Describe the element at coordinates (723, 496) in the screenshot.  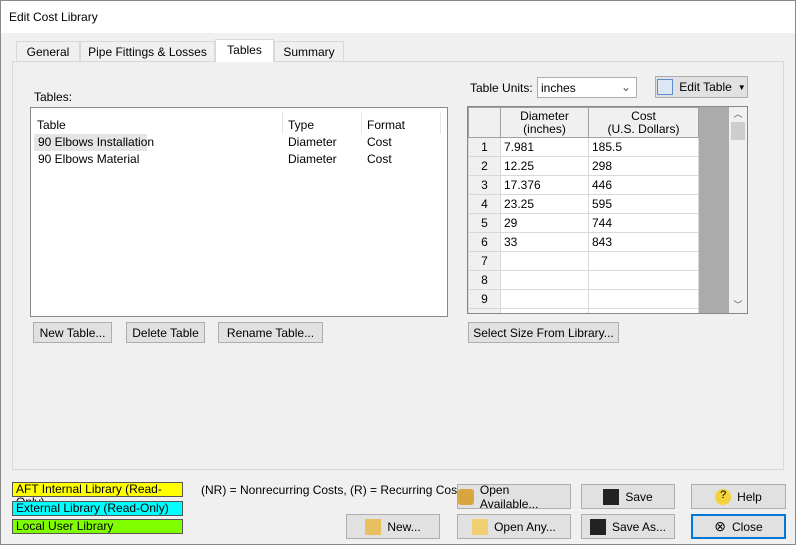
I see `help-icon: ?` at that location.